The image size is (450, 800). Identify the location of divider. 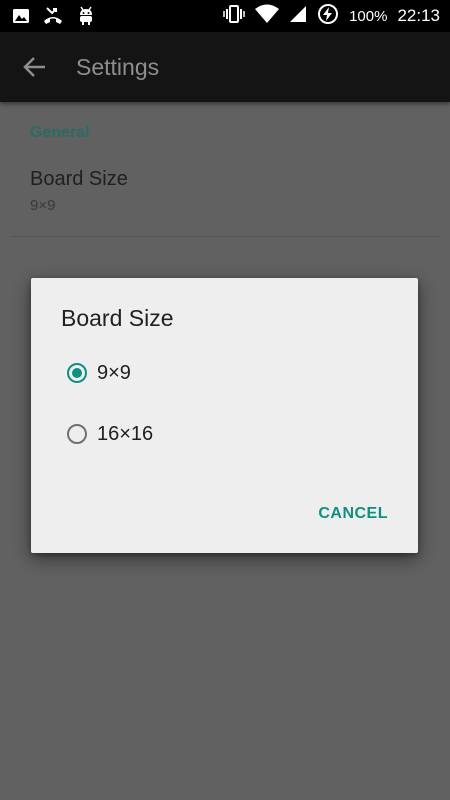
(225, 236).